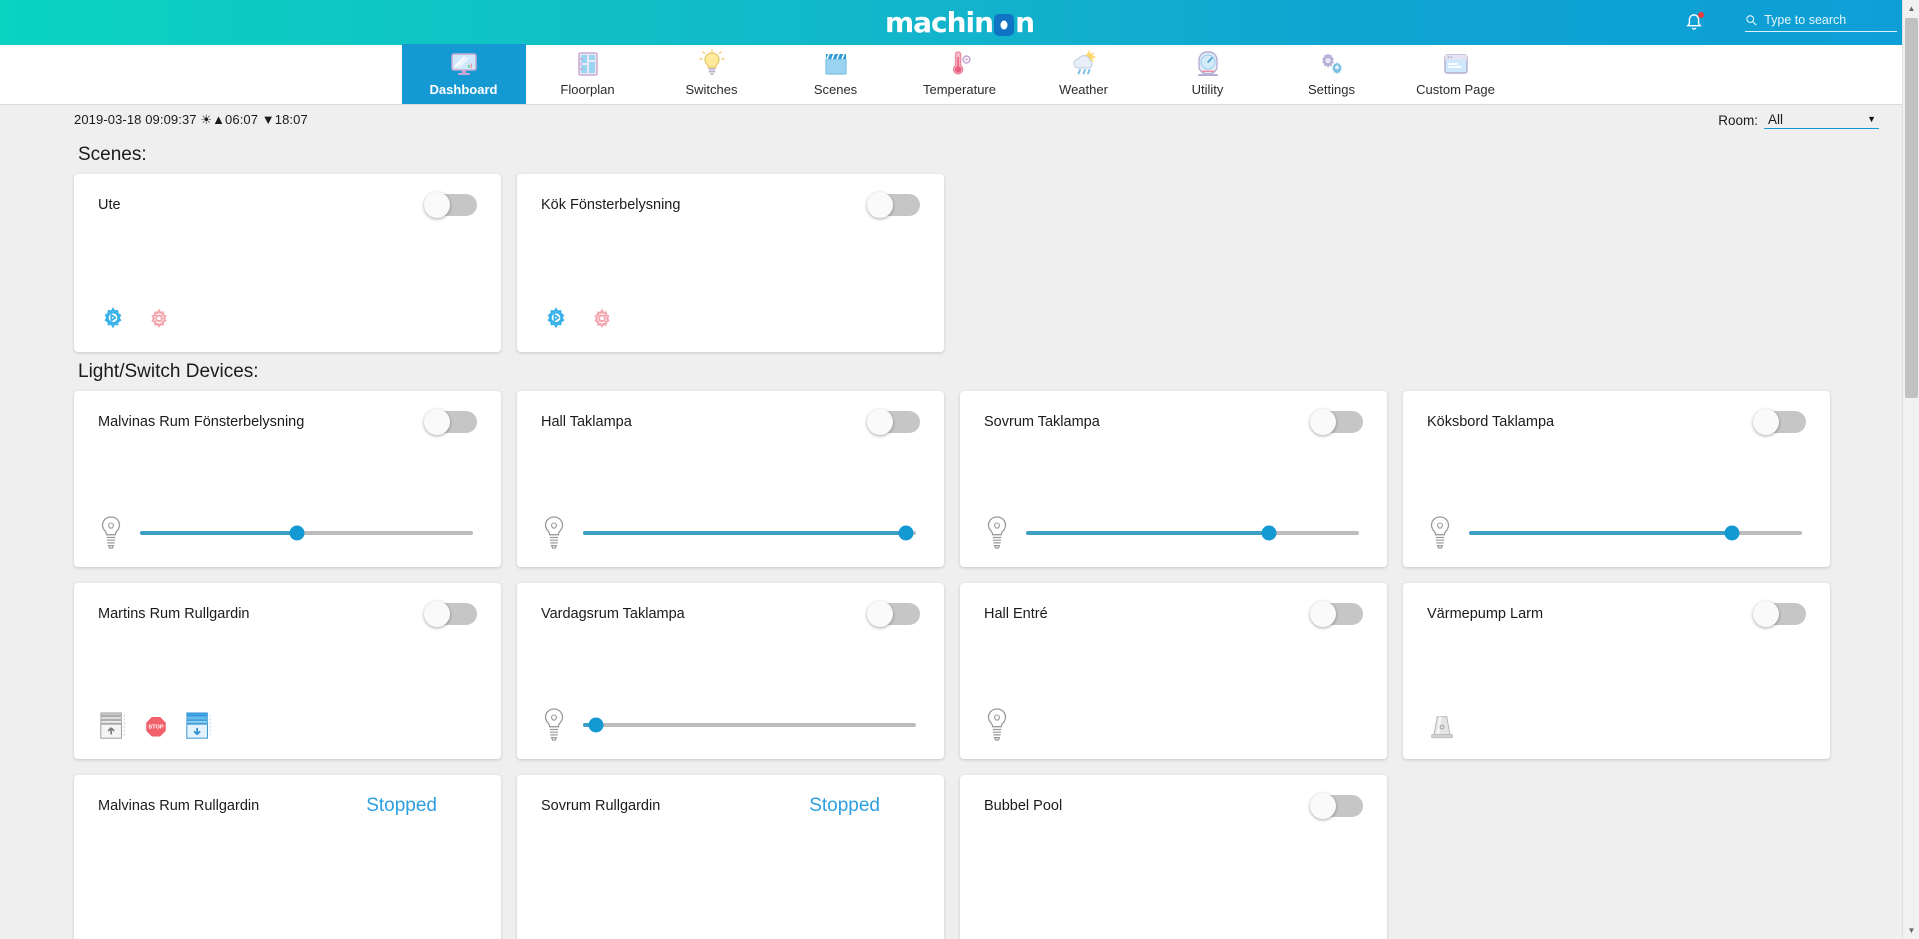  Describe the element at coordinates (1821, 120) in the screenshot. I see `room-dropdown: All ▼` at that location.